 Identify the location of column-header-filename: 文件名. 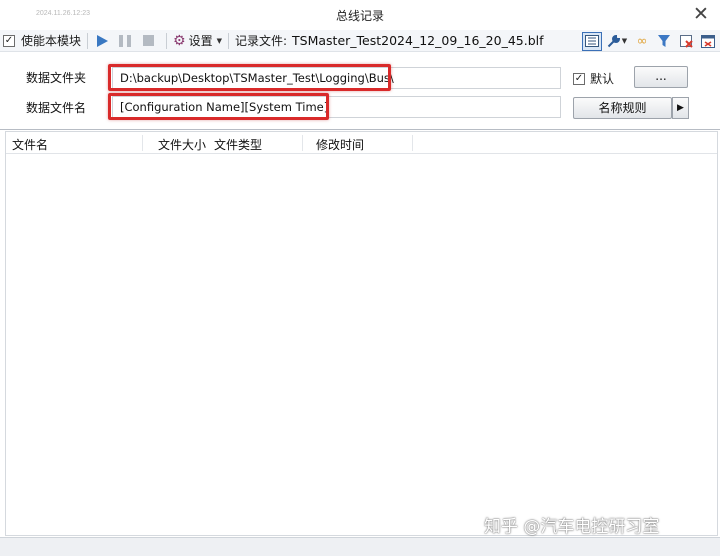
(30, 144).